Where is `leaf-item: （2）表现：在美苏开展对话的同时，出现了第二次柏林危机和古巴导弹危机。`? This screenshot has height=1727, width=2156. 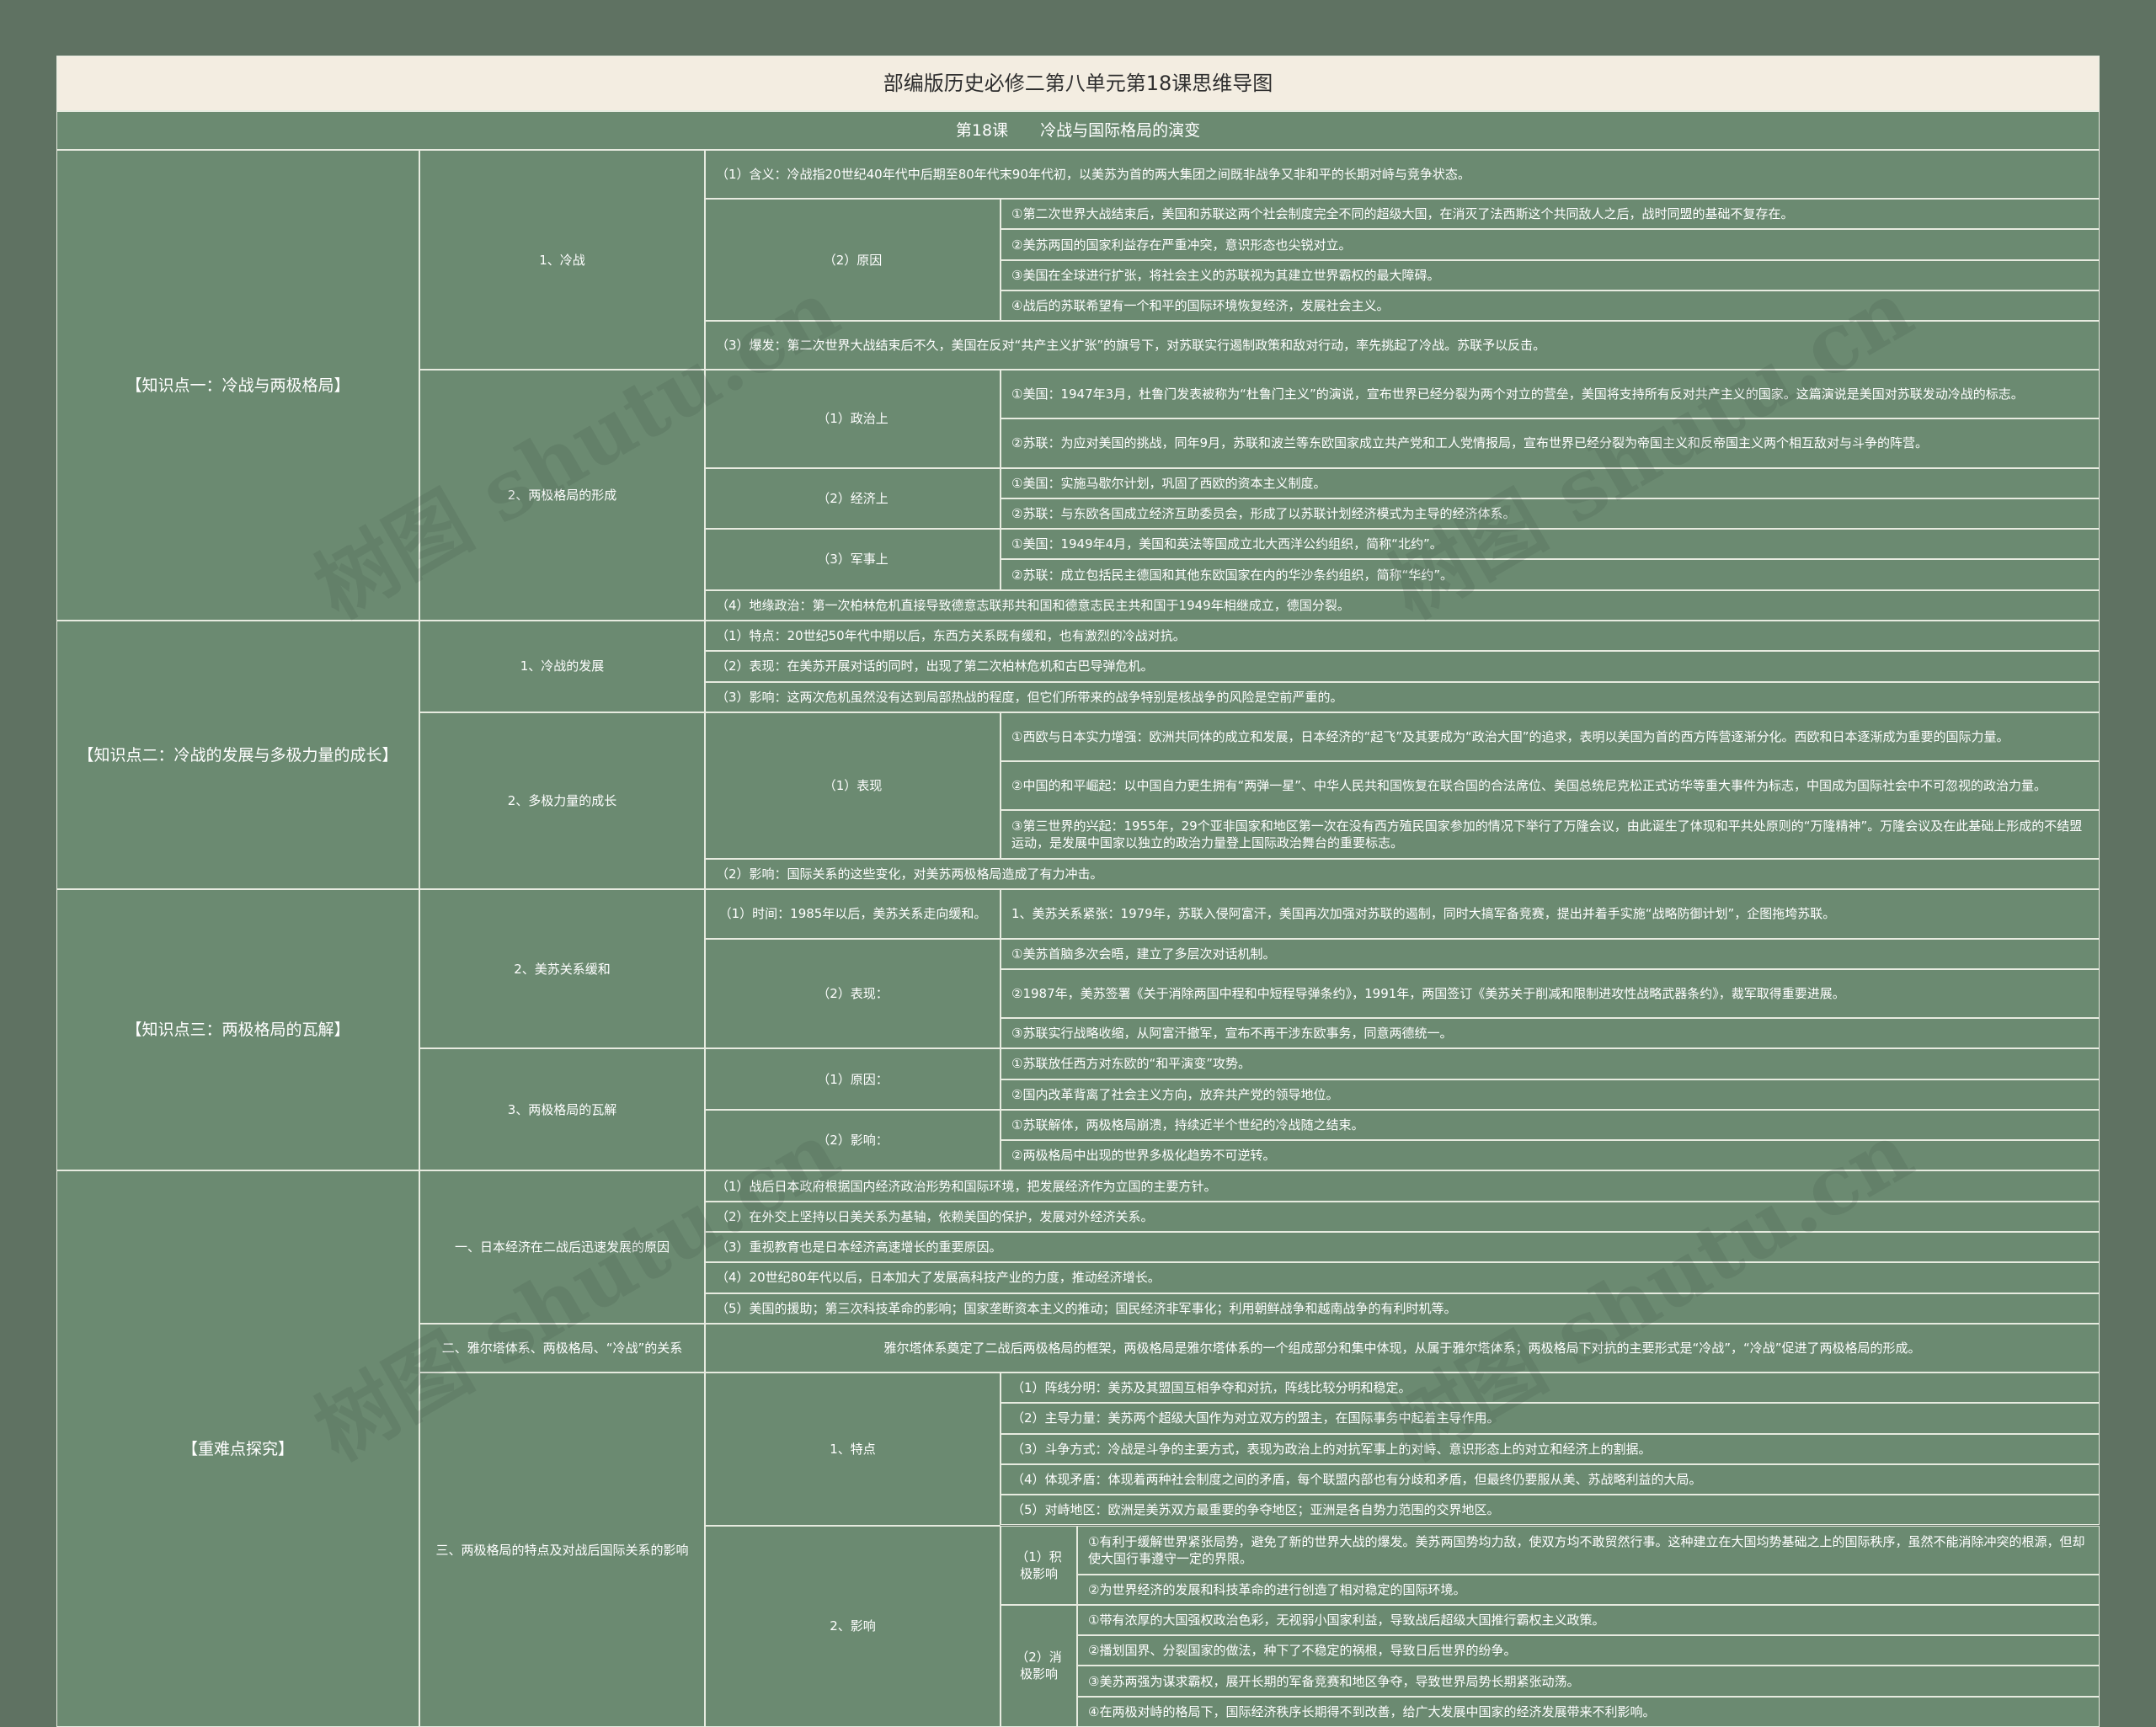 leaf-item: （2）表现：在美苏开展对话的同时，出现了第二次柏林危机和古巴导弹危机。 is located at coordinates (1402, 666).